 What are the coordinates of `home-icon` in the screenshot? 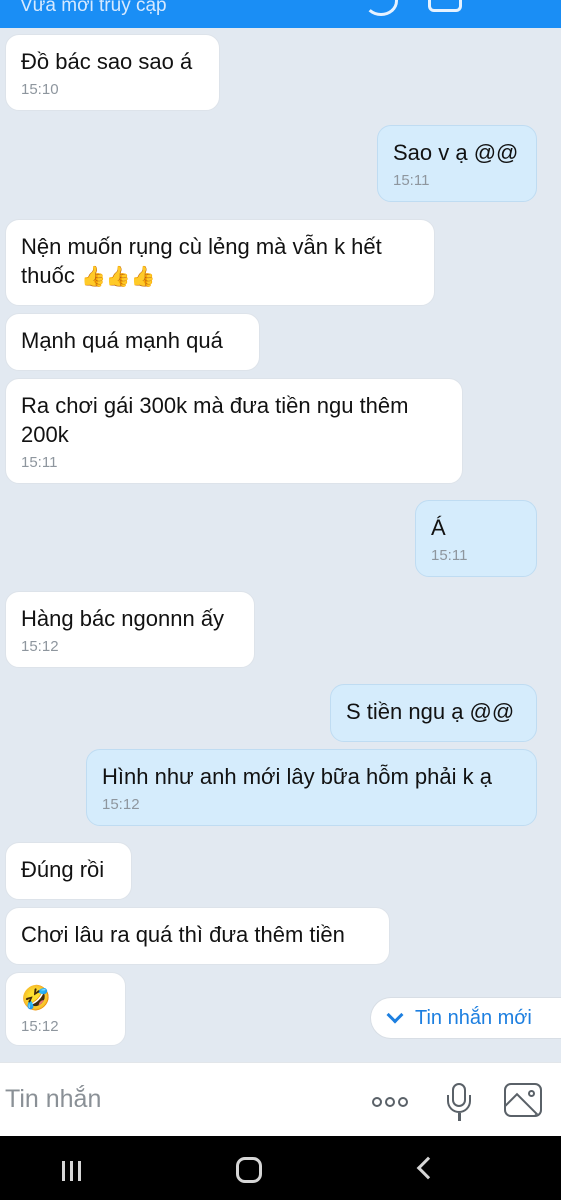 It's located at (249, 1170).